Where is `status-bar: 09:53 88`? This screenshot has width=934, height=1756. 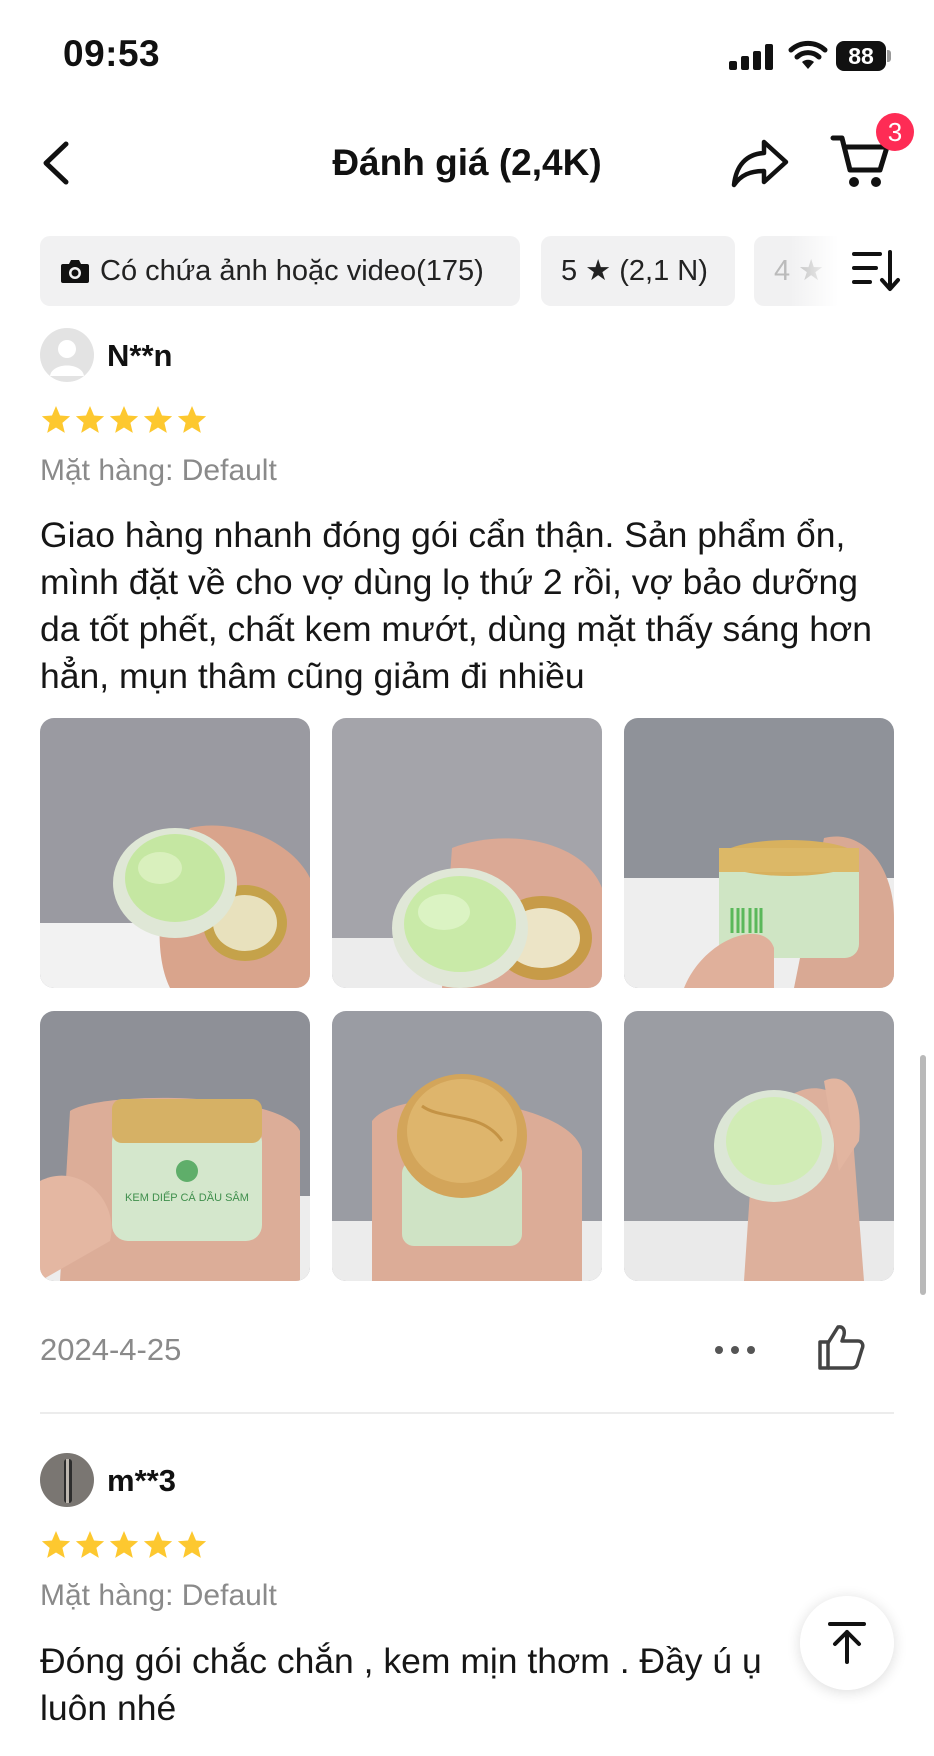 status-bar: 09:53 88 is located at coordinates (467, 55).